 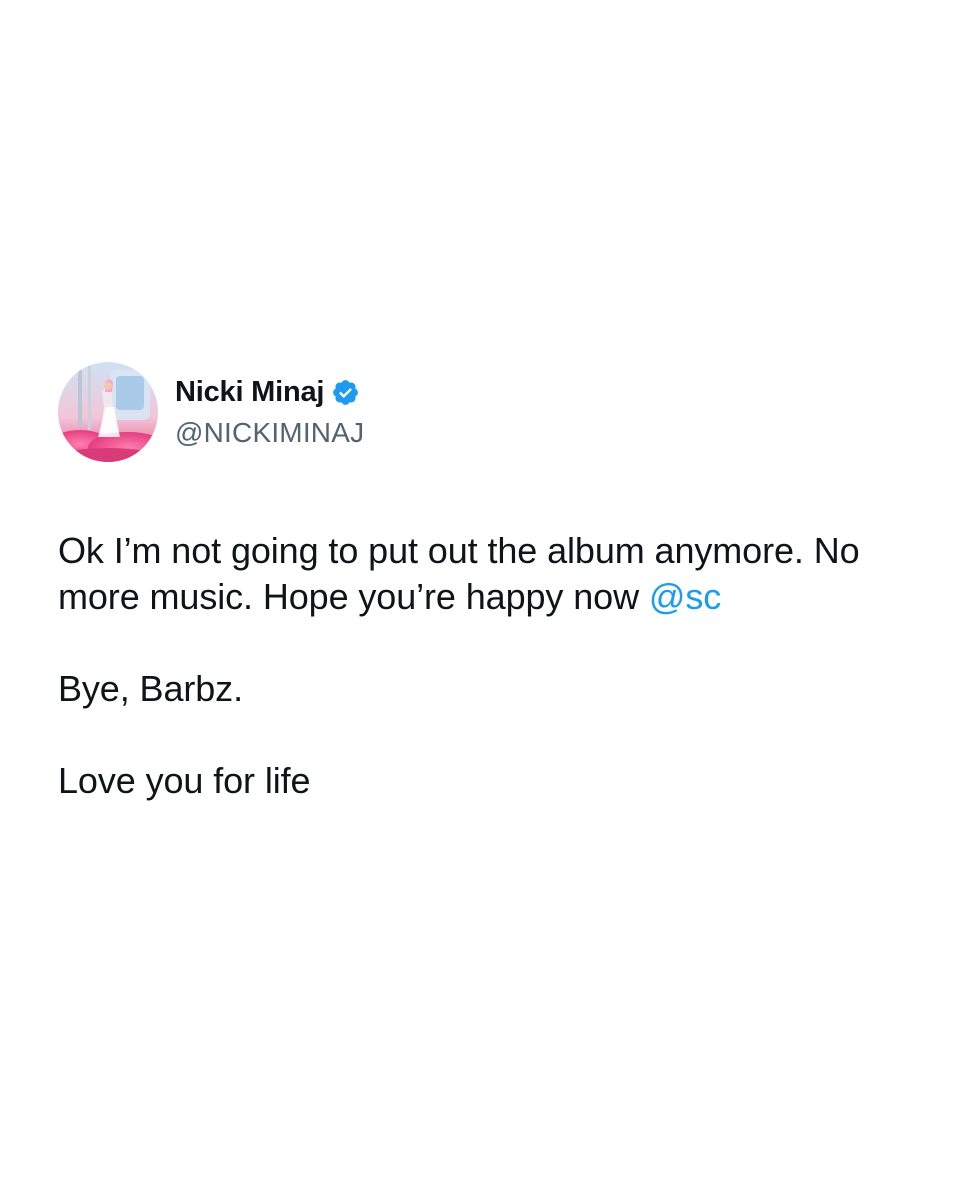 I want to click on author-info: Nicki Minaj @NICKIMINAJ, so click(x=269, y=411).